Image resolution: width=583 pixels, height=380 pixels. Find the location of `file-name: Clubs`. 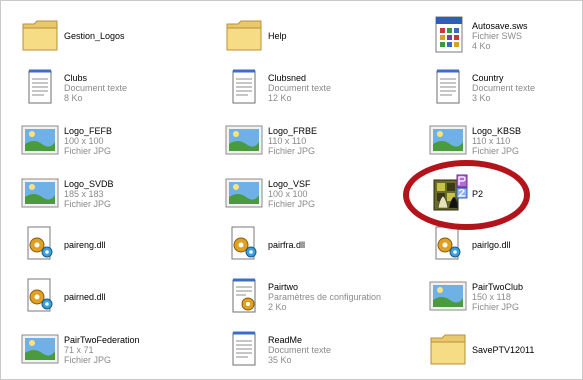

file-name: Clubs is located at coordinates (76, 78).